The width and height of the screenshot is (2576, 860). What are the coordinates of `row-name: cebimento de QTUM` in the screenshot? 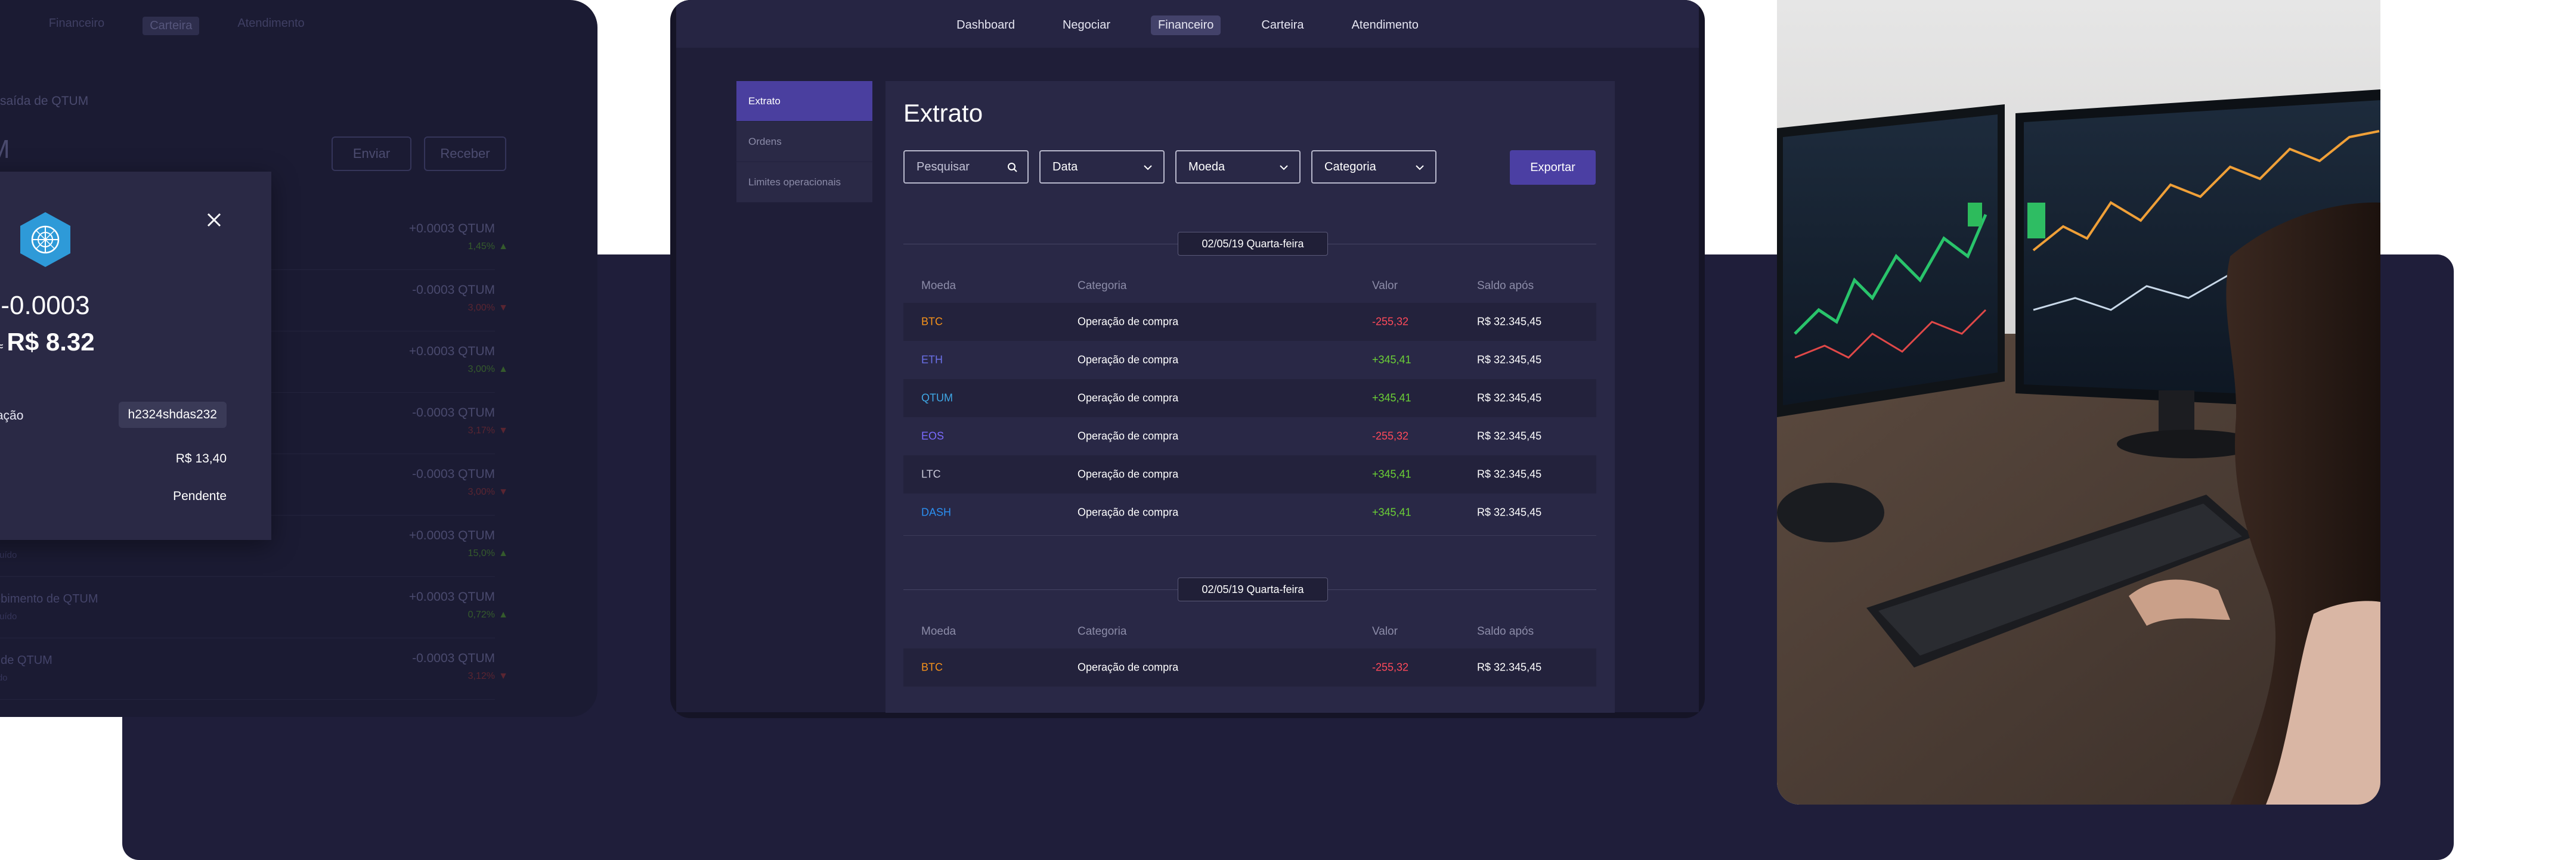 It's located at (49, 599).